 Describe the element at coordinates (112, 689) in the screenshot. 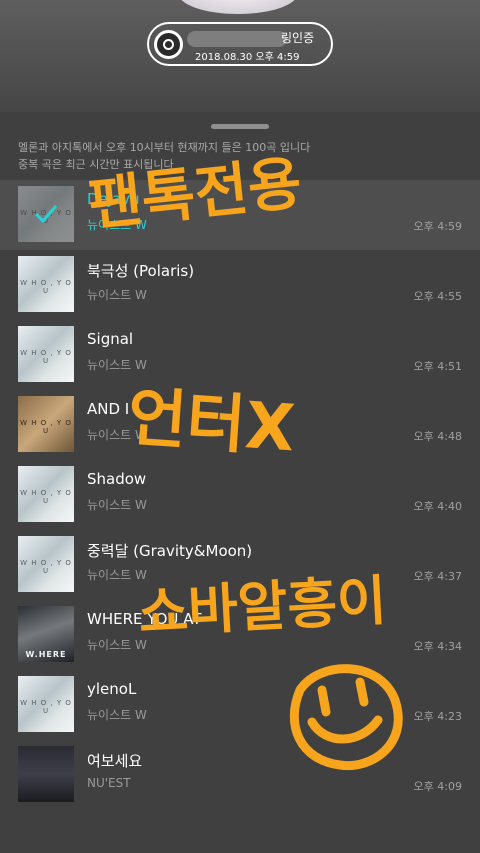

I see `song-title: ylenoL` at that location.